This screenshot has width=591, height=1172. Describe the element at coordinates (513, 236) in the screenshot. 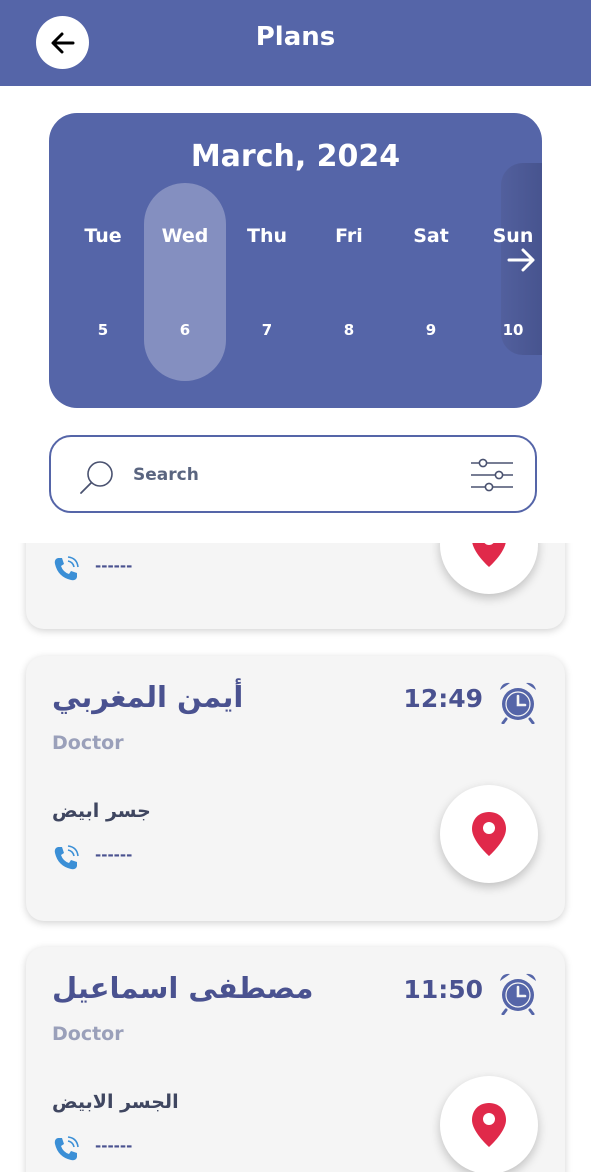

I see `day-name: Sun` at that location.